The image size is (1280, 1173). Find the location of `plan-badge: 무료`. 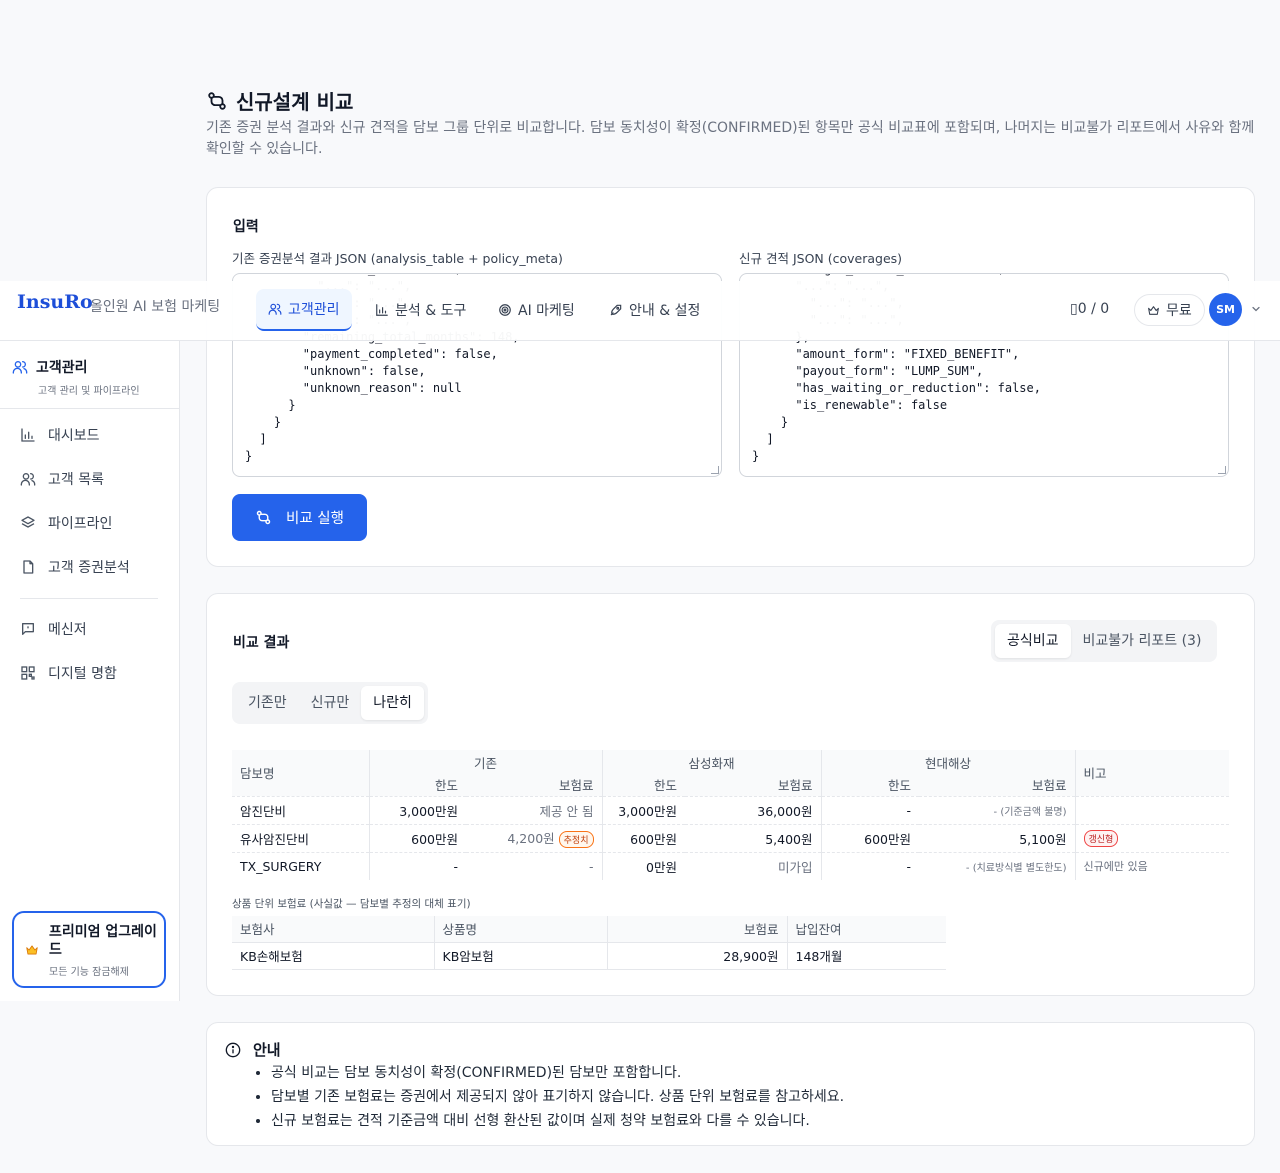

plan-badge: 무료 is located at coordinates (1169, 310).